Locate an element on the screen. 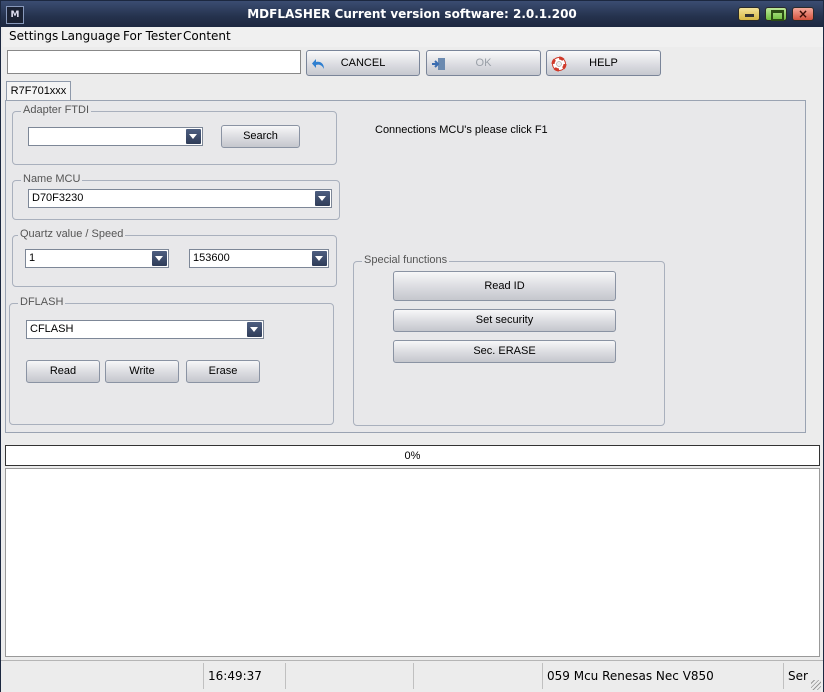 Image resolution: width=824 pixels, height=692 pixels. special-functions-legend: Special functions is located at coordinates (406, 260).